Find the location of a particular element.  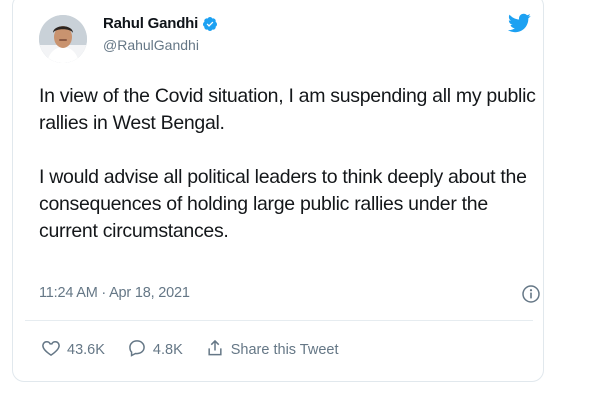

divider is located at coordinates (279, 320).